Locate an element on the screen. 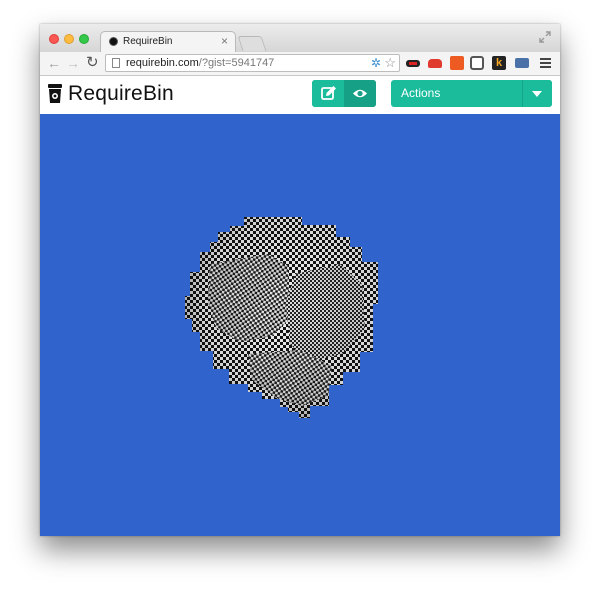 The image size is (600, 593). eye-icon is located at coordinates (360, 93).